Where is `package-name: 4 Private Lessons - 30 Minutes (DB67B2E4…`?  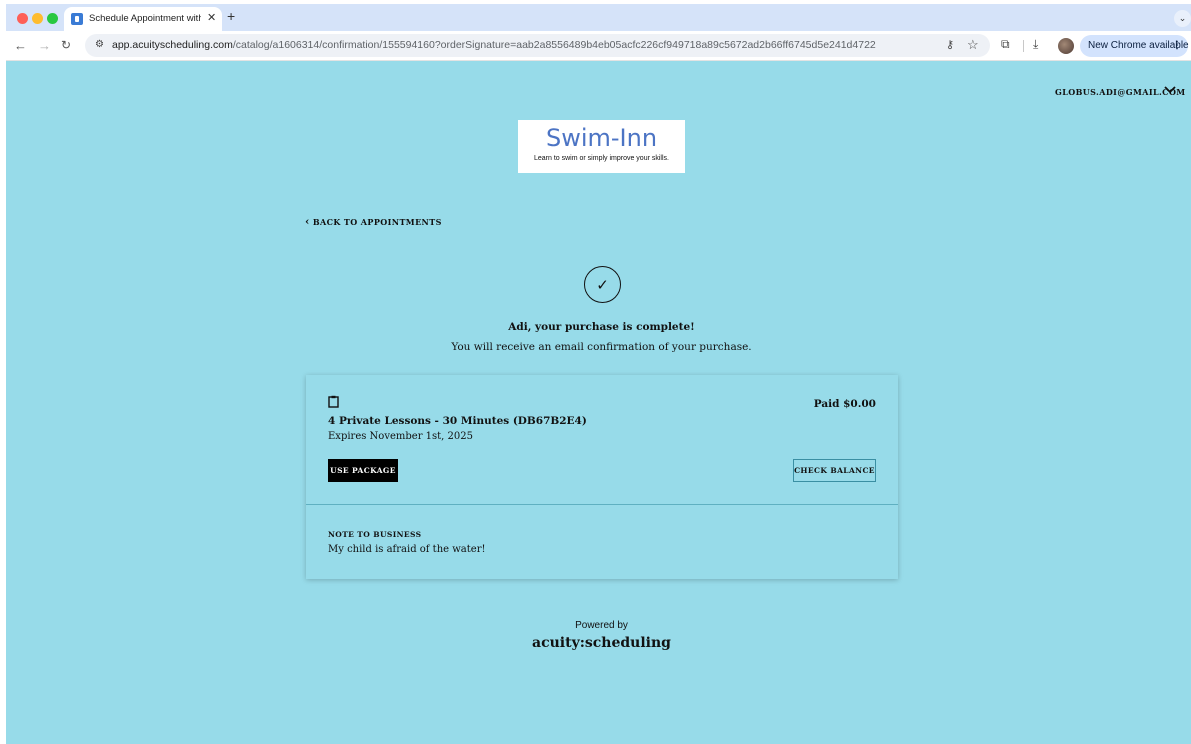
package-name: 4 Private Lessons - 30 Minutes (DB67B2E4… is located at coordinates (457, 421).